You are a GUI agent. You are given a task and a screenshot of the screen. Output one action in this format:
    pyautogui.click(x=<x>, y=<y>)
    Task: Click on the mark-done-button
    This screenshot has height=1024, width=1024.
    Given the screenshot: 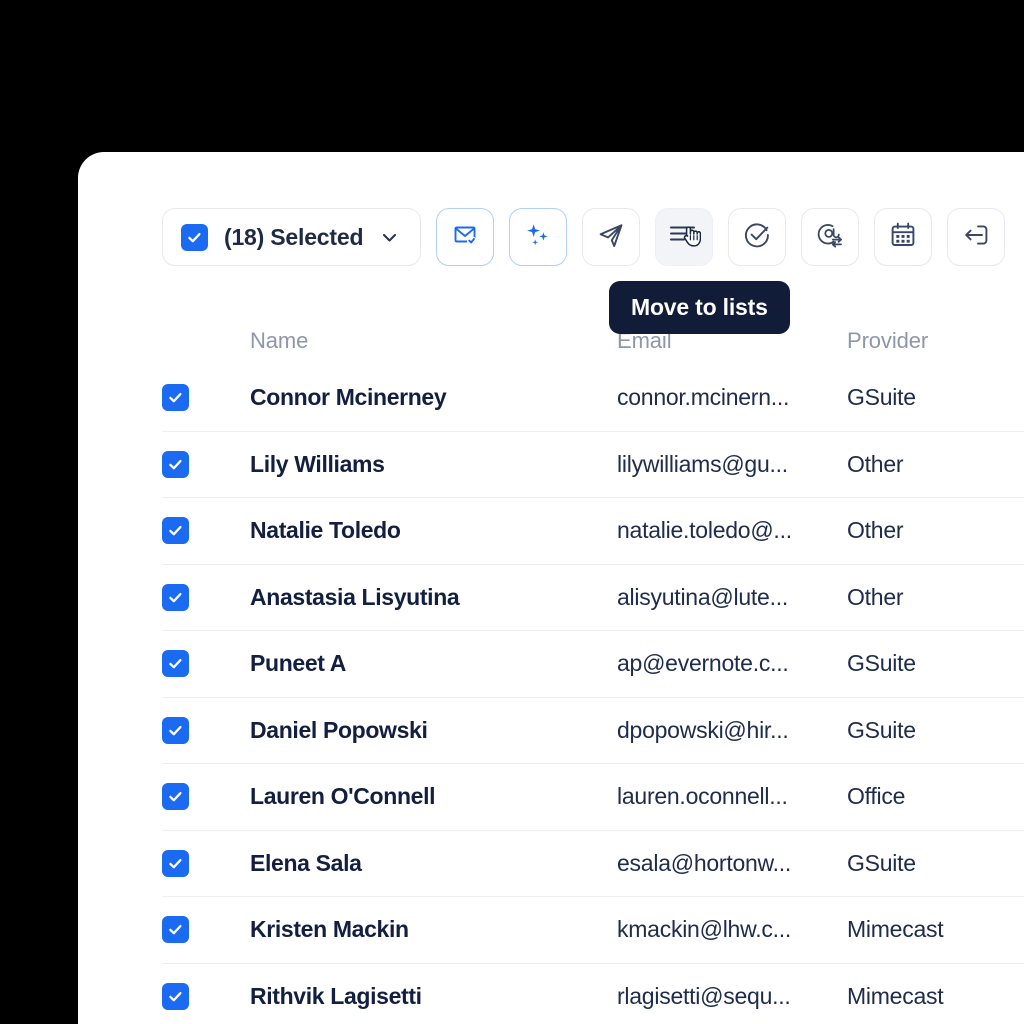 What is the action you would take?
    pyautogui.click(x=757, y=237)
    